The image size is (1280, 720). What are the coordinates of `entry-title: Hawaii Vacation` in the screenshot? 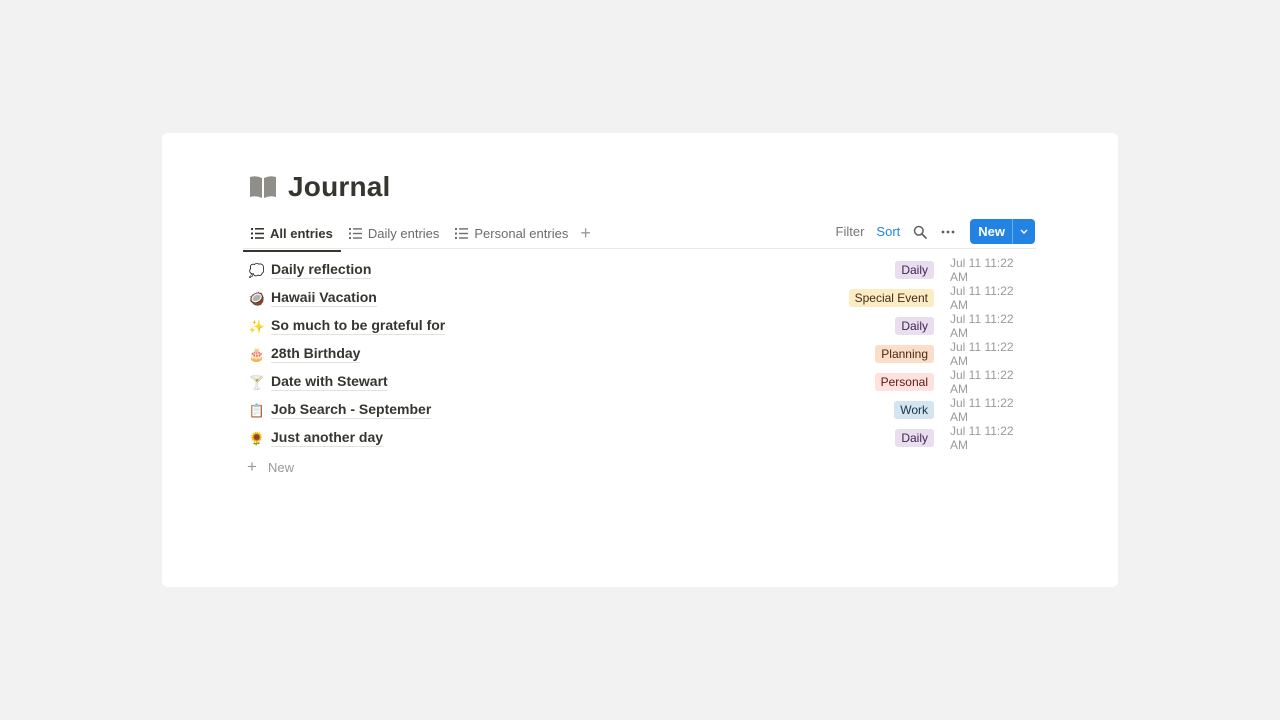 It's located at (324, 298).